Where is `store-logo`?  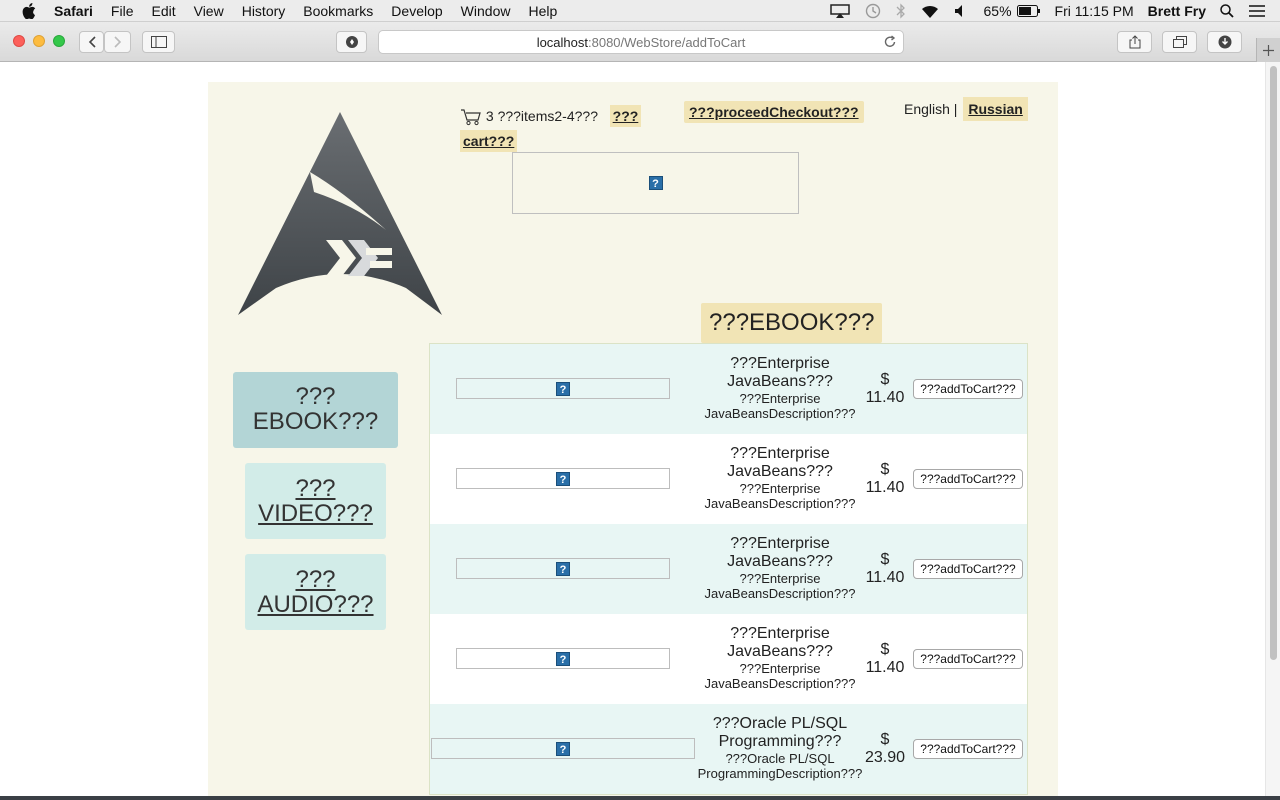 store-logo is located at coordinates (341, 215).